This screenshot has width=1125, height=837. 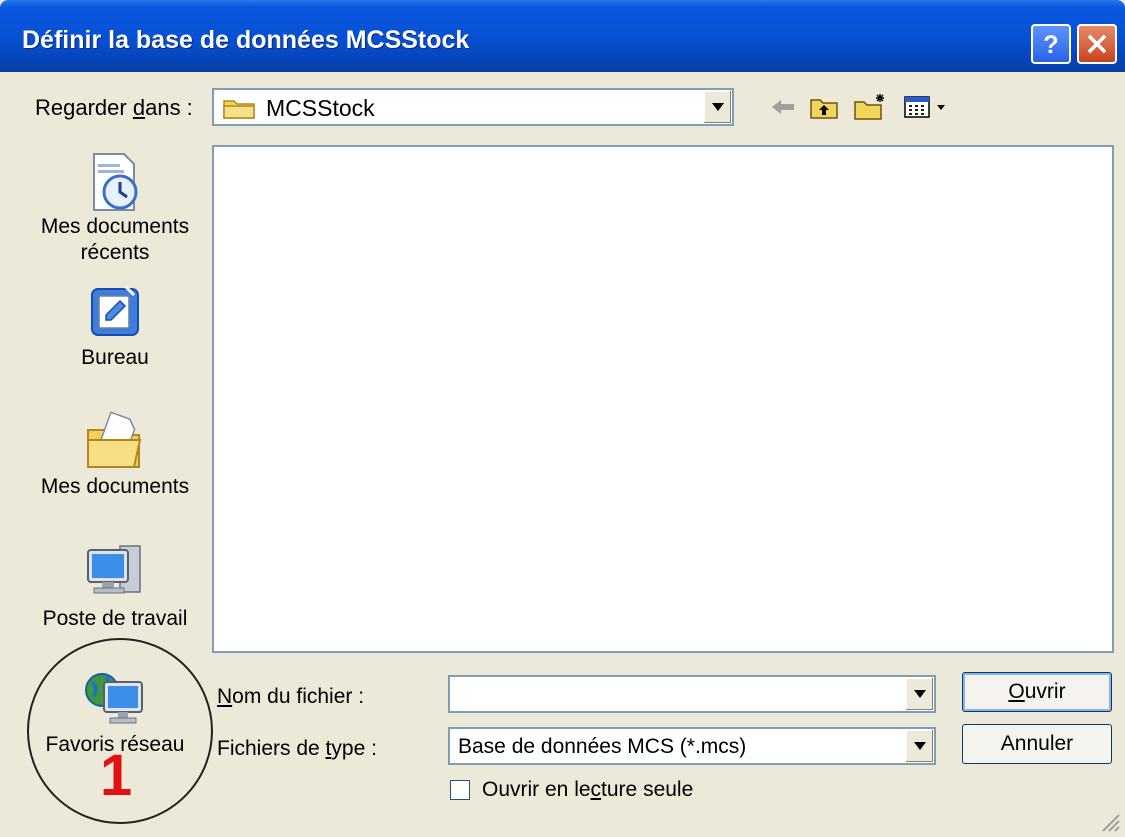 What do you see at coordinates (116, 775) in the screenshot?
I see `annotation-number: 1` at bounding box center [116, 775].